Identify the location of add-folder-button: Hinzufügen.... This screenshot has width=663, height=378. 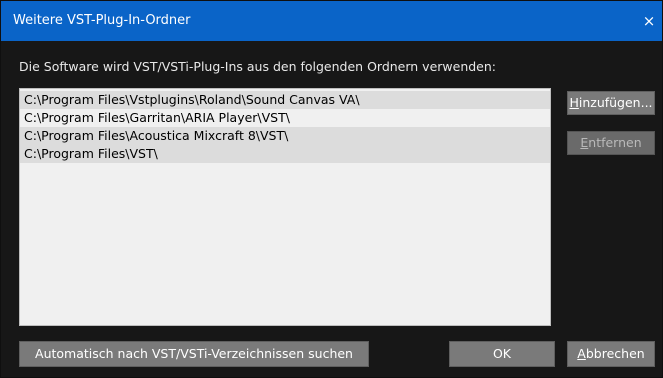
(611, 103).